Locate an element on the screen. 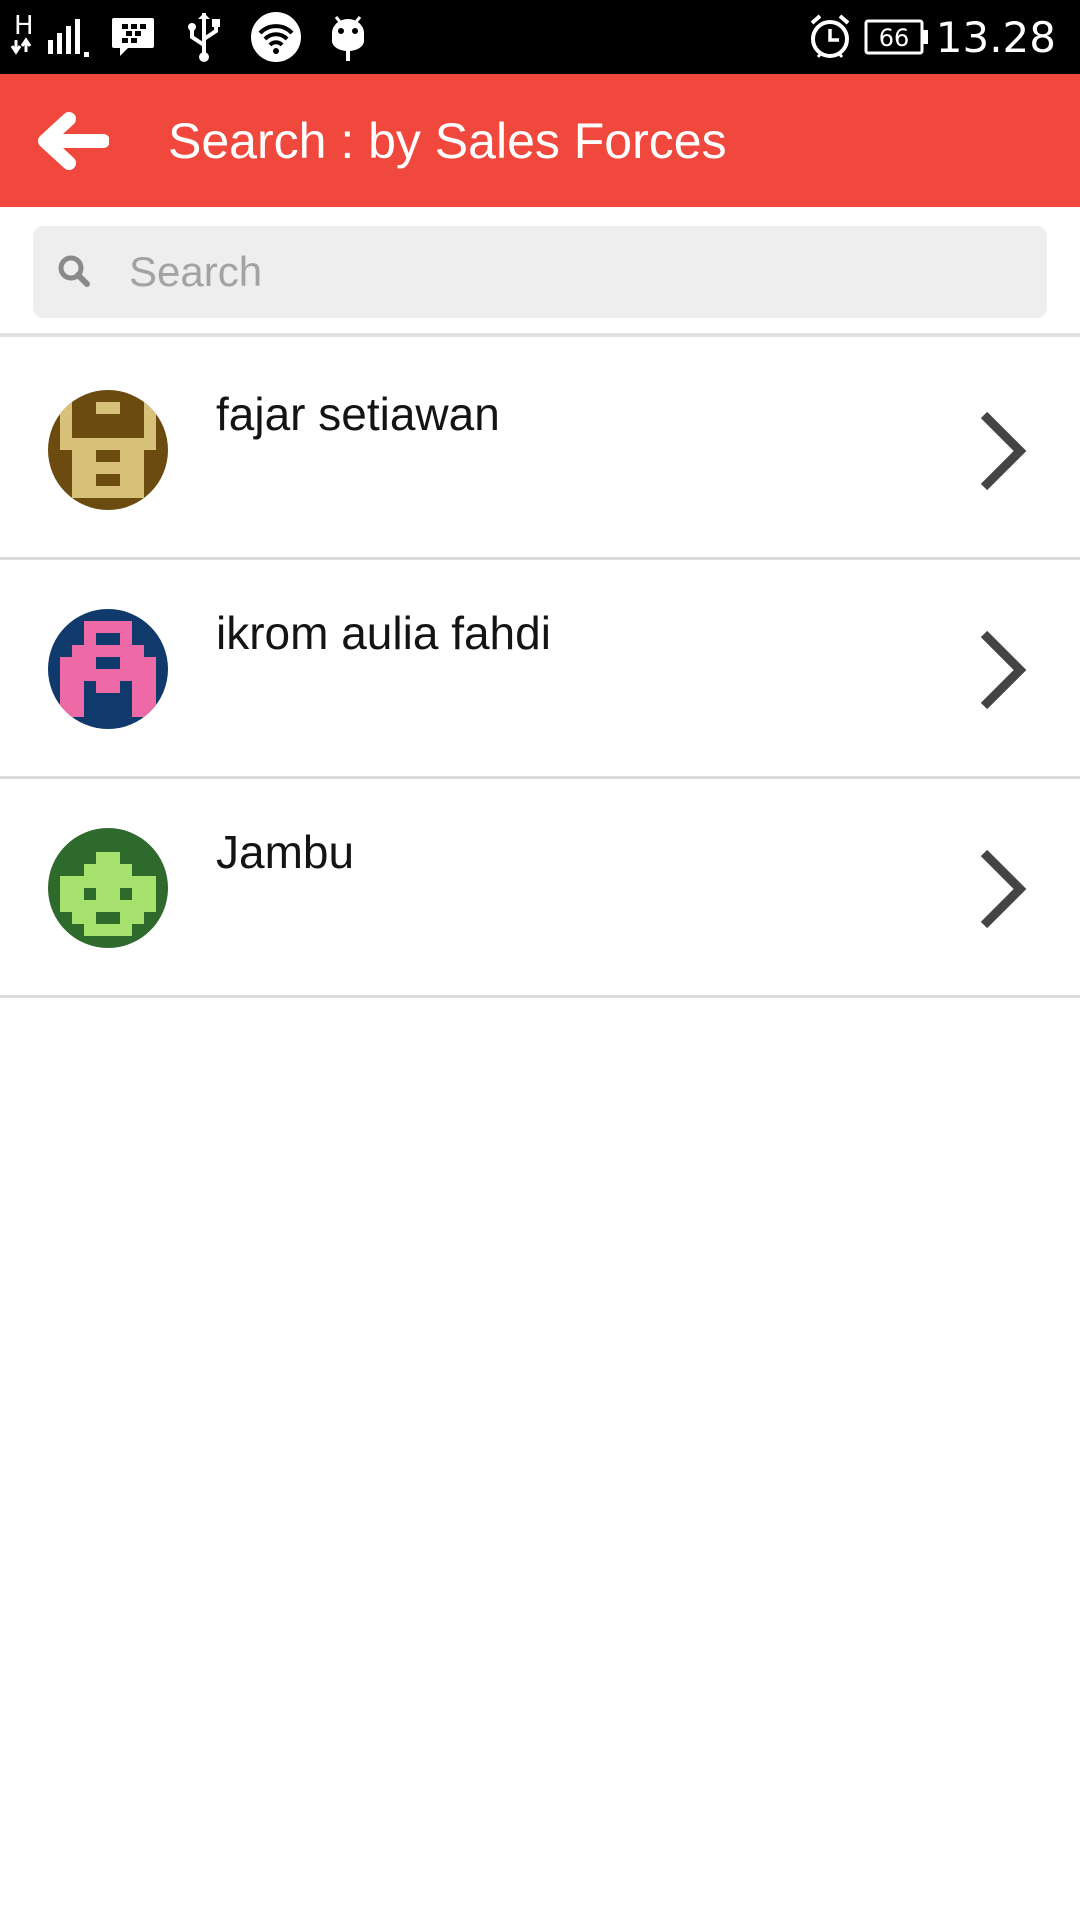  back-button is located at coordinates (73, 140).